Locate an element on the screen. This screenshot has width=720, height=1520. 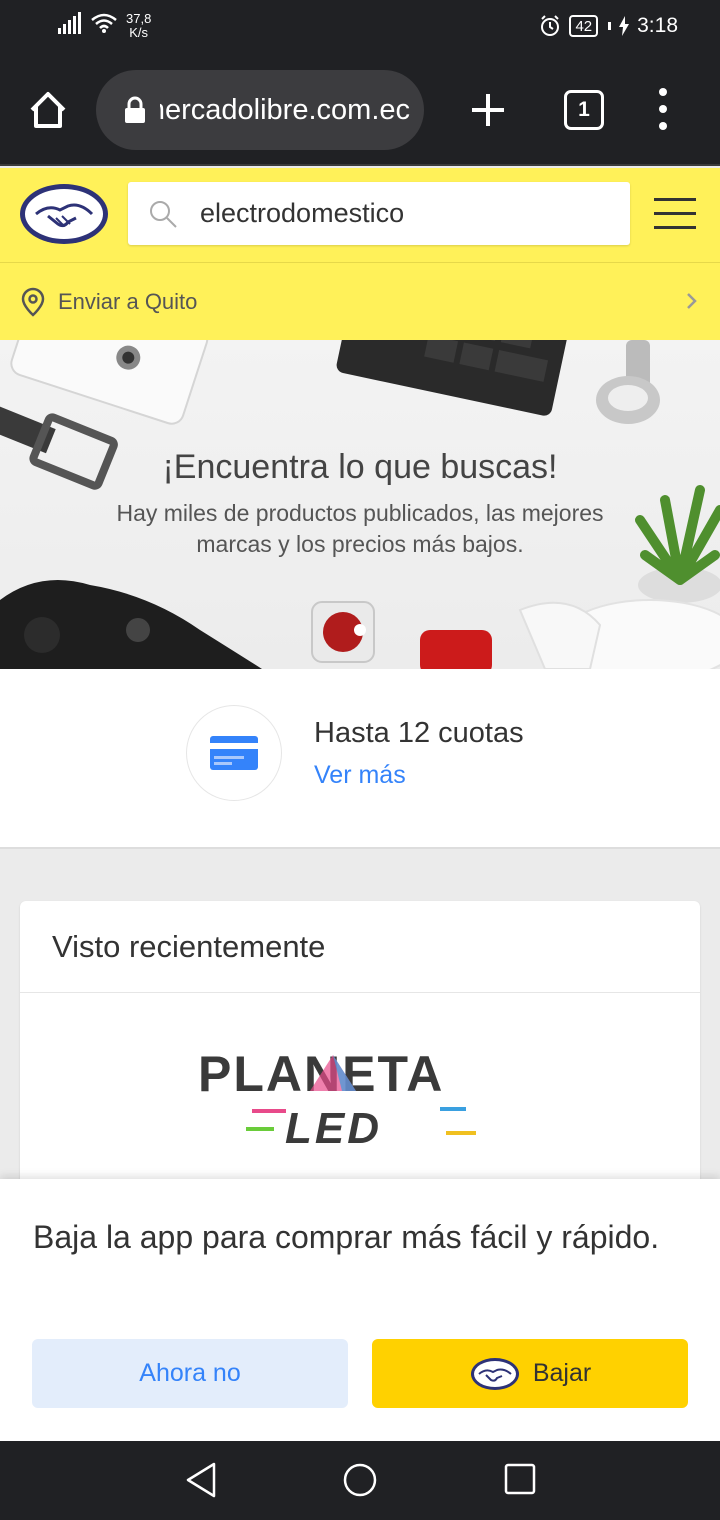
banner-title: ¡Encuentra lo que buscas! is located at coordinates (360, 467).